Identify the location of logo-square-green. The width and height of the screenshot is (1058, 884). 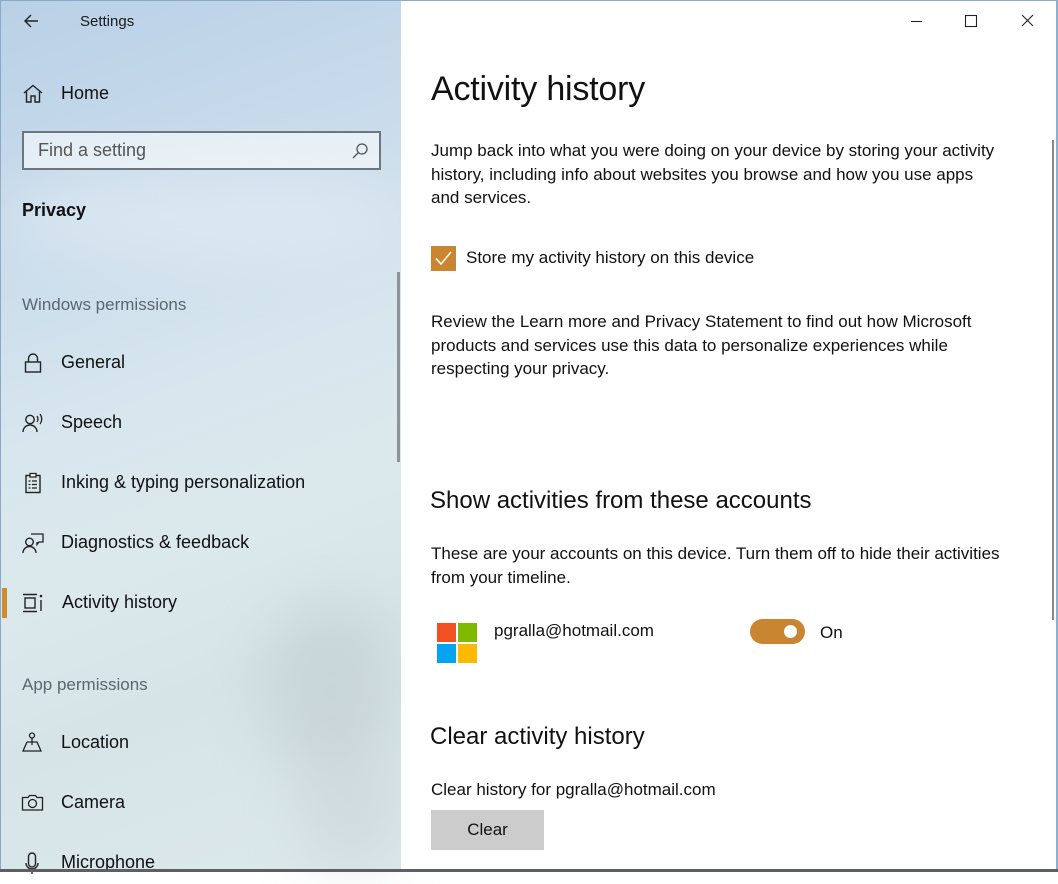
(467, 632).